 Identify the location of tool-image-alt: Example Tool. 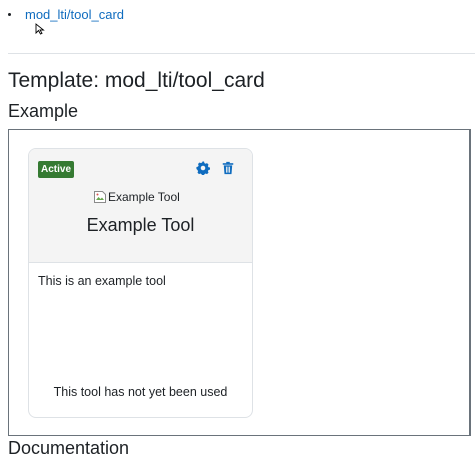
(144, 197).